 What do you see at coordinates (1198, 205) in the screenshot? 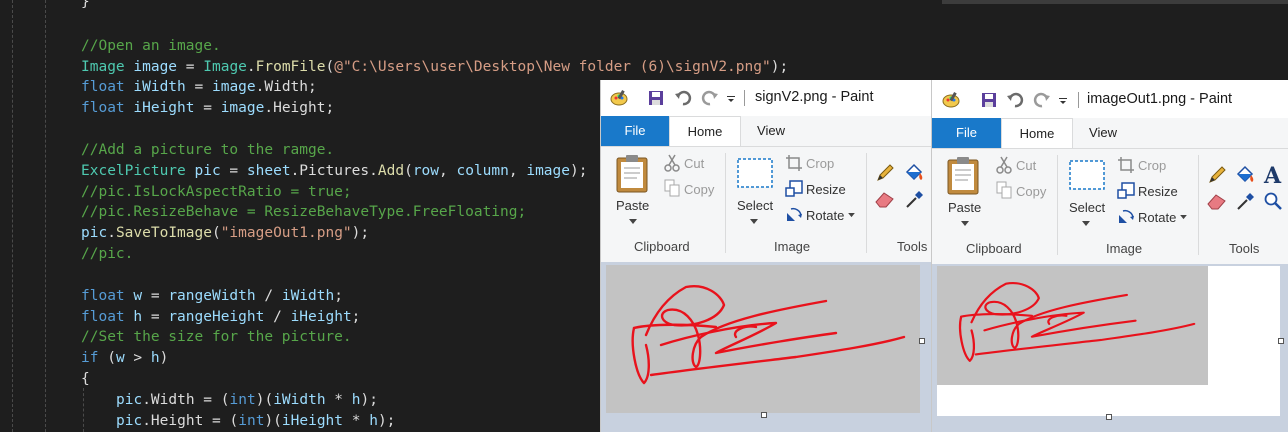
I see `group-separator` at bounding box center [1198, 205].